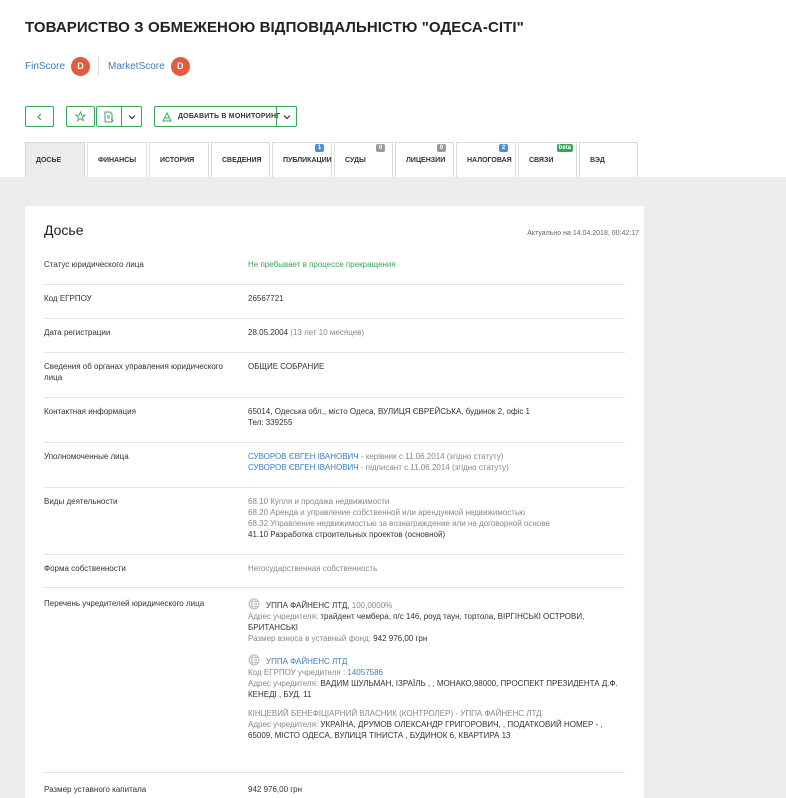 The image size is (786, 798). I want to click on row-label: Виды деятельности, so click(81, 501).